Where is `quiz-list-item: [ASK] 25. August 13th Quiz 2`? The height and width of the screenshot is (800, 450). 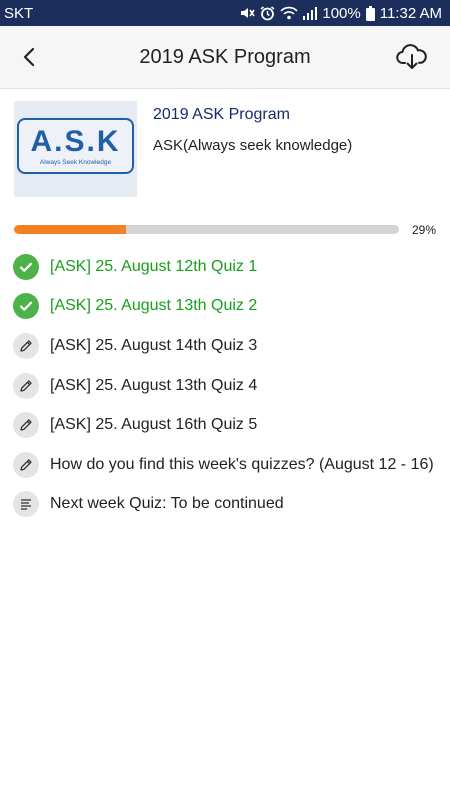 quiz-list-item: [ASK] 25. August 13th Quiz 2 is located at coordinates (225, 307).